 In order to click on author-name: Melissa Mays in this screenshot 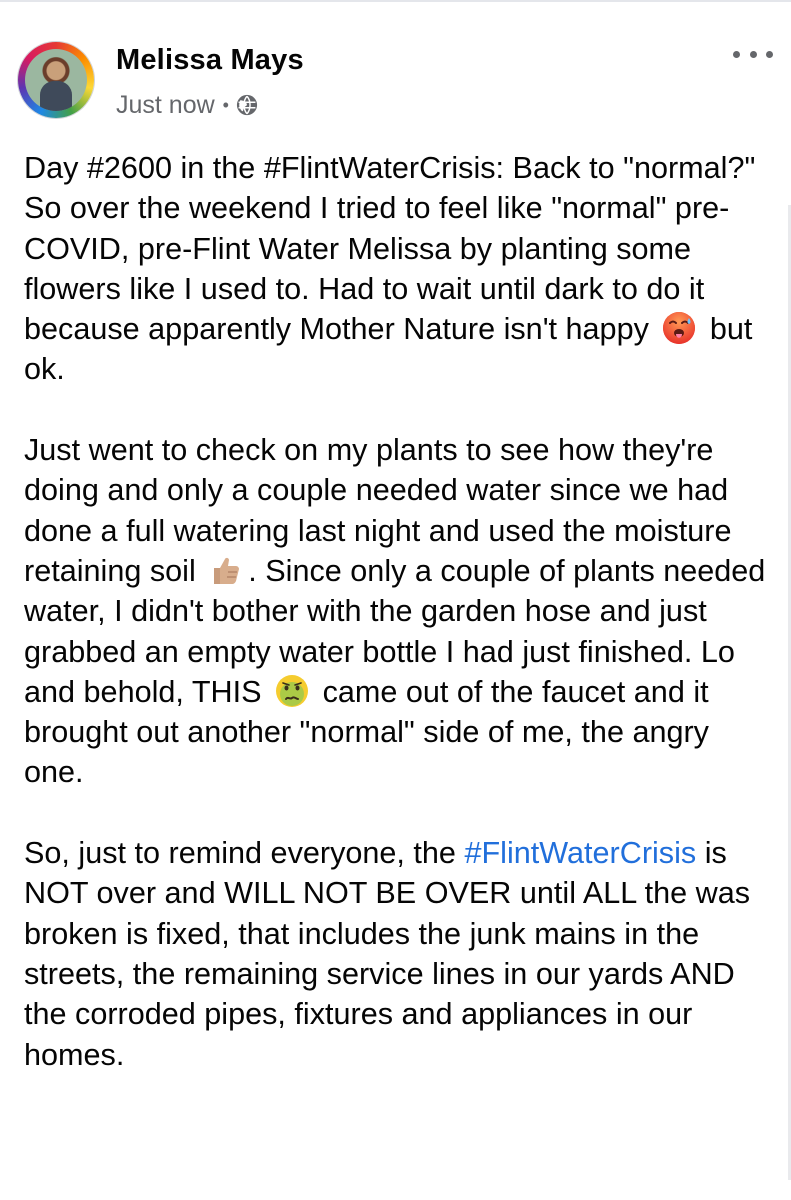, I will do `click(210, 60)`.